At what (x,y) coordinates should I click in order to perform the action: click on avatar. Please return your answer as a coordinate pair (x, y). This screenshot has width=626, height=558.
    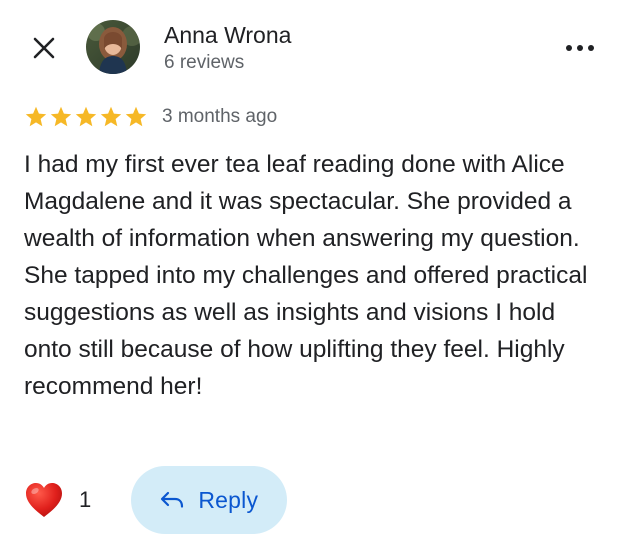
    Looking at the image, I should click on (113, 47).